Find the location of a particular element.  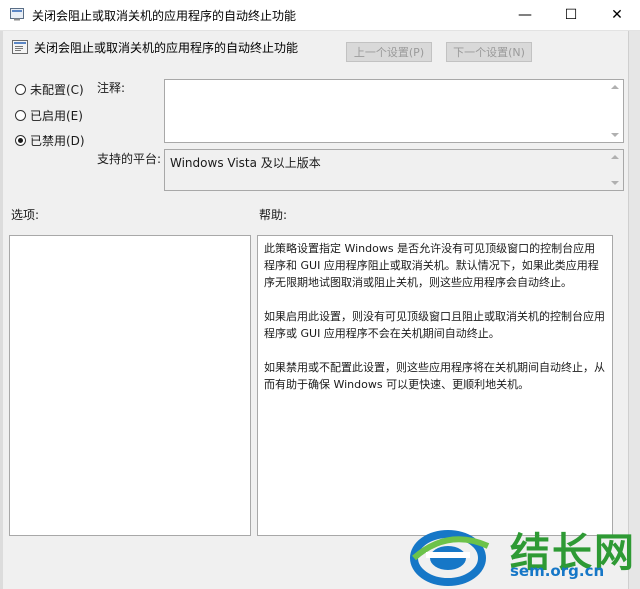

previous-setting-button: 上一个设置(P) is located at coordinates (389, 52).